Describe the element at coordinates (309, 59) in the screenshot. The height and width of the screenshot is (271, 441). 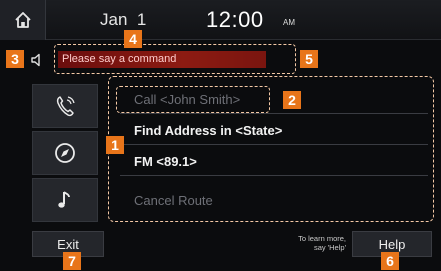
I see `callout-badge-5: 5` at that location.